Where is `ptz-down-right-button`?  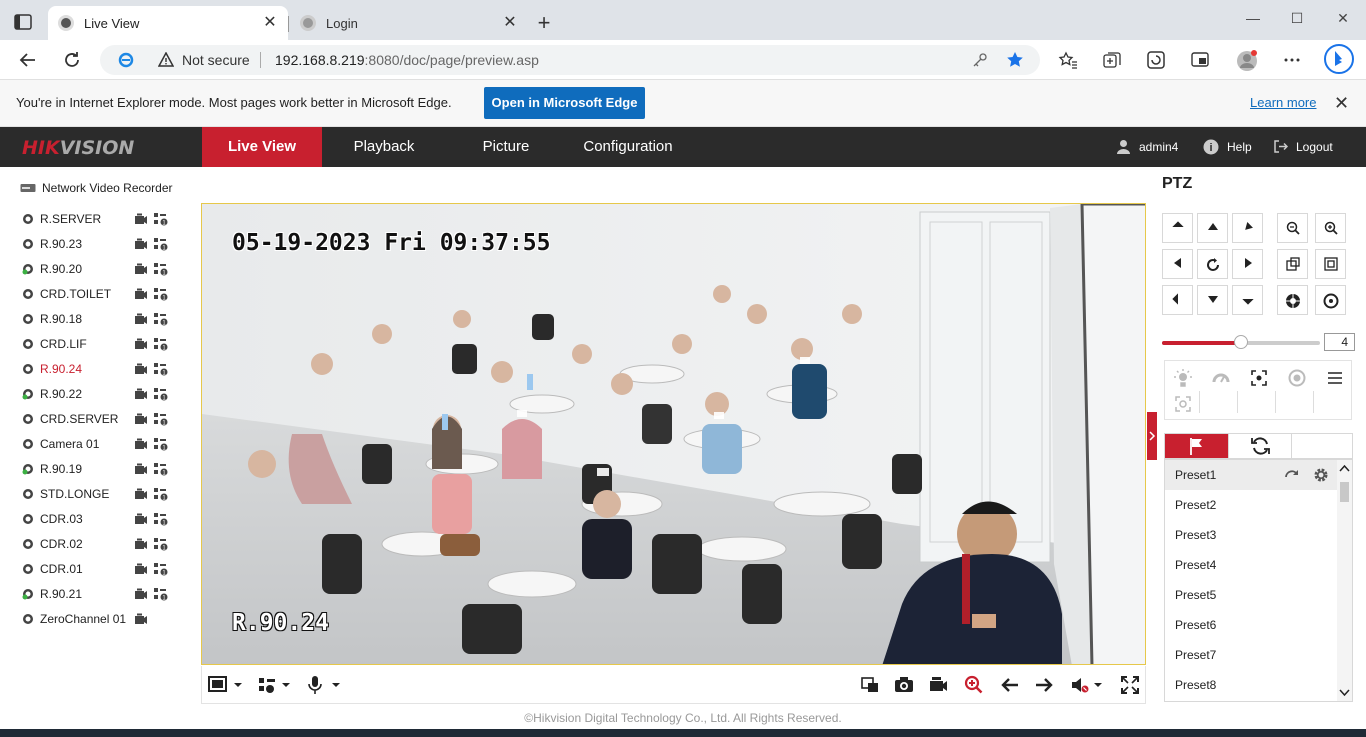
ptz-down-right-button is located at coordinates (1247, 300).